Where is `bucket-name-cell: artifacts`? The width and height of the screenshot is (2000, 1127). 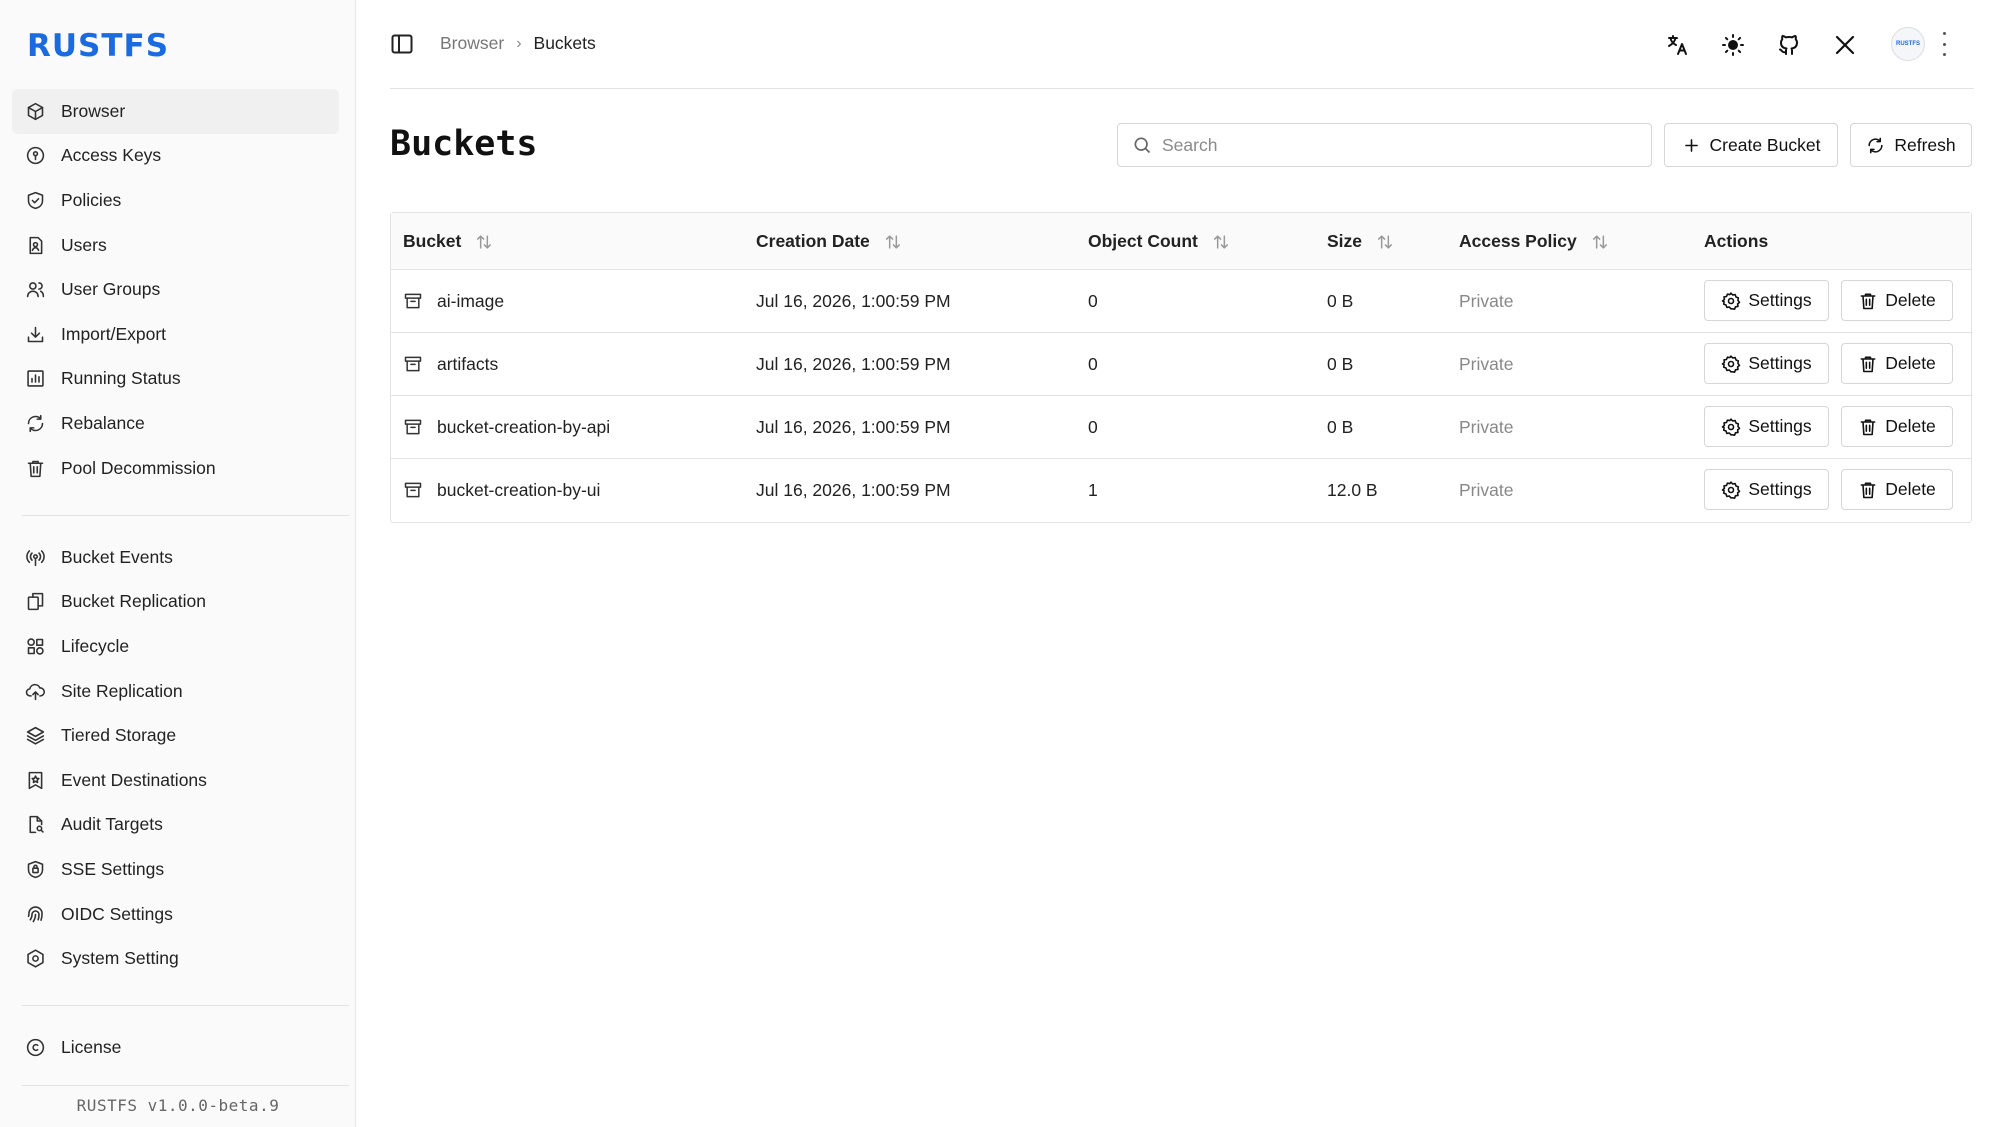 bucket-name-cell: artifacts is located at coordinates (450, 364).